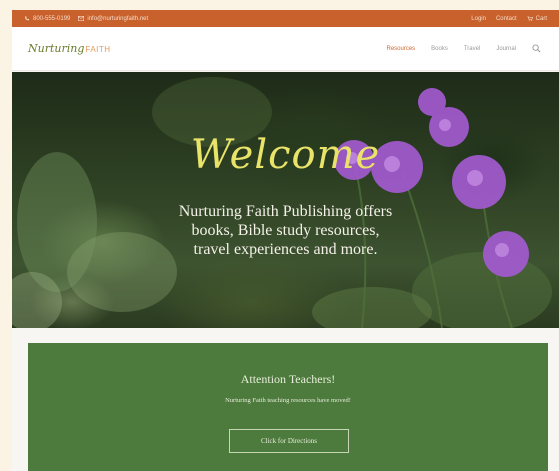 The height and width of the screenshot is (471, 559). Describe the element at coordinates (52, 18) in the screenshot. I see `phone-text: 800-555-0199` at that location.